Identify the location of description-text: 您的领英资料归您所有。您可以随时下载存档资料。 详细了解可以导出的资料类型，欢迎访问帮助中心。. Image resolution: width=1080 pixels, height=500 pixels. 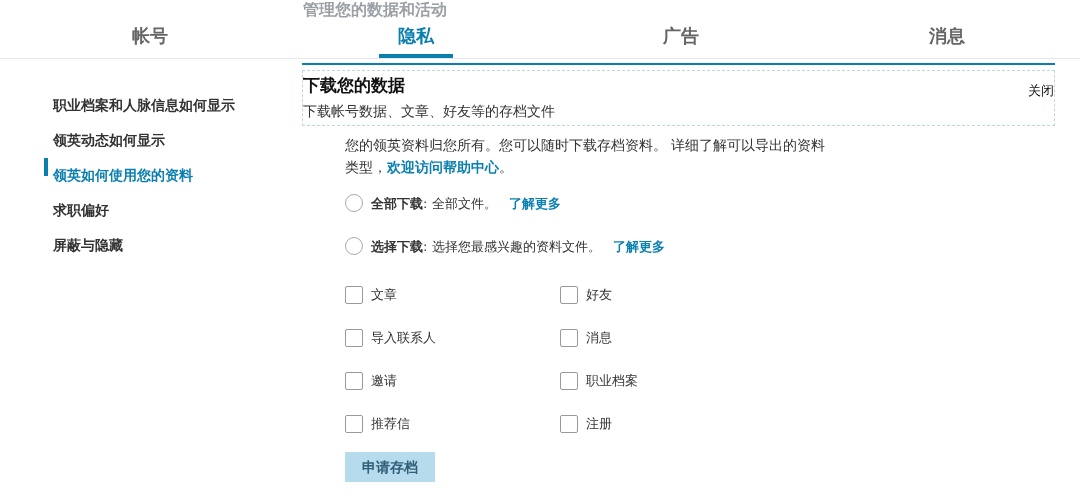
(586, 156).